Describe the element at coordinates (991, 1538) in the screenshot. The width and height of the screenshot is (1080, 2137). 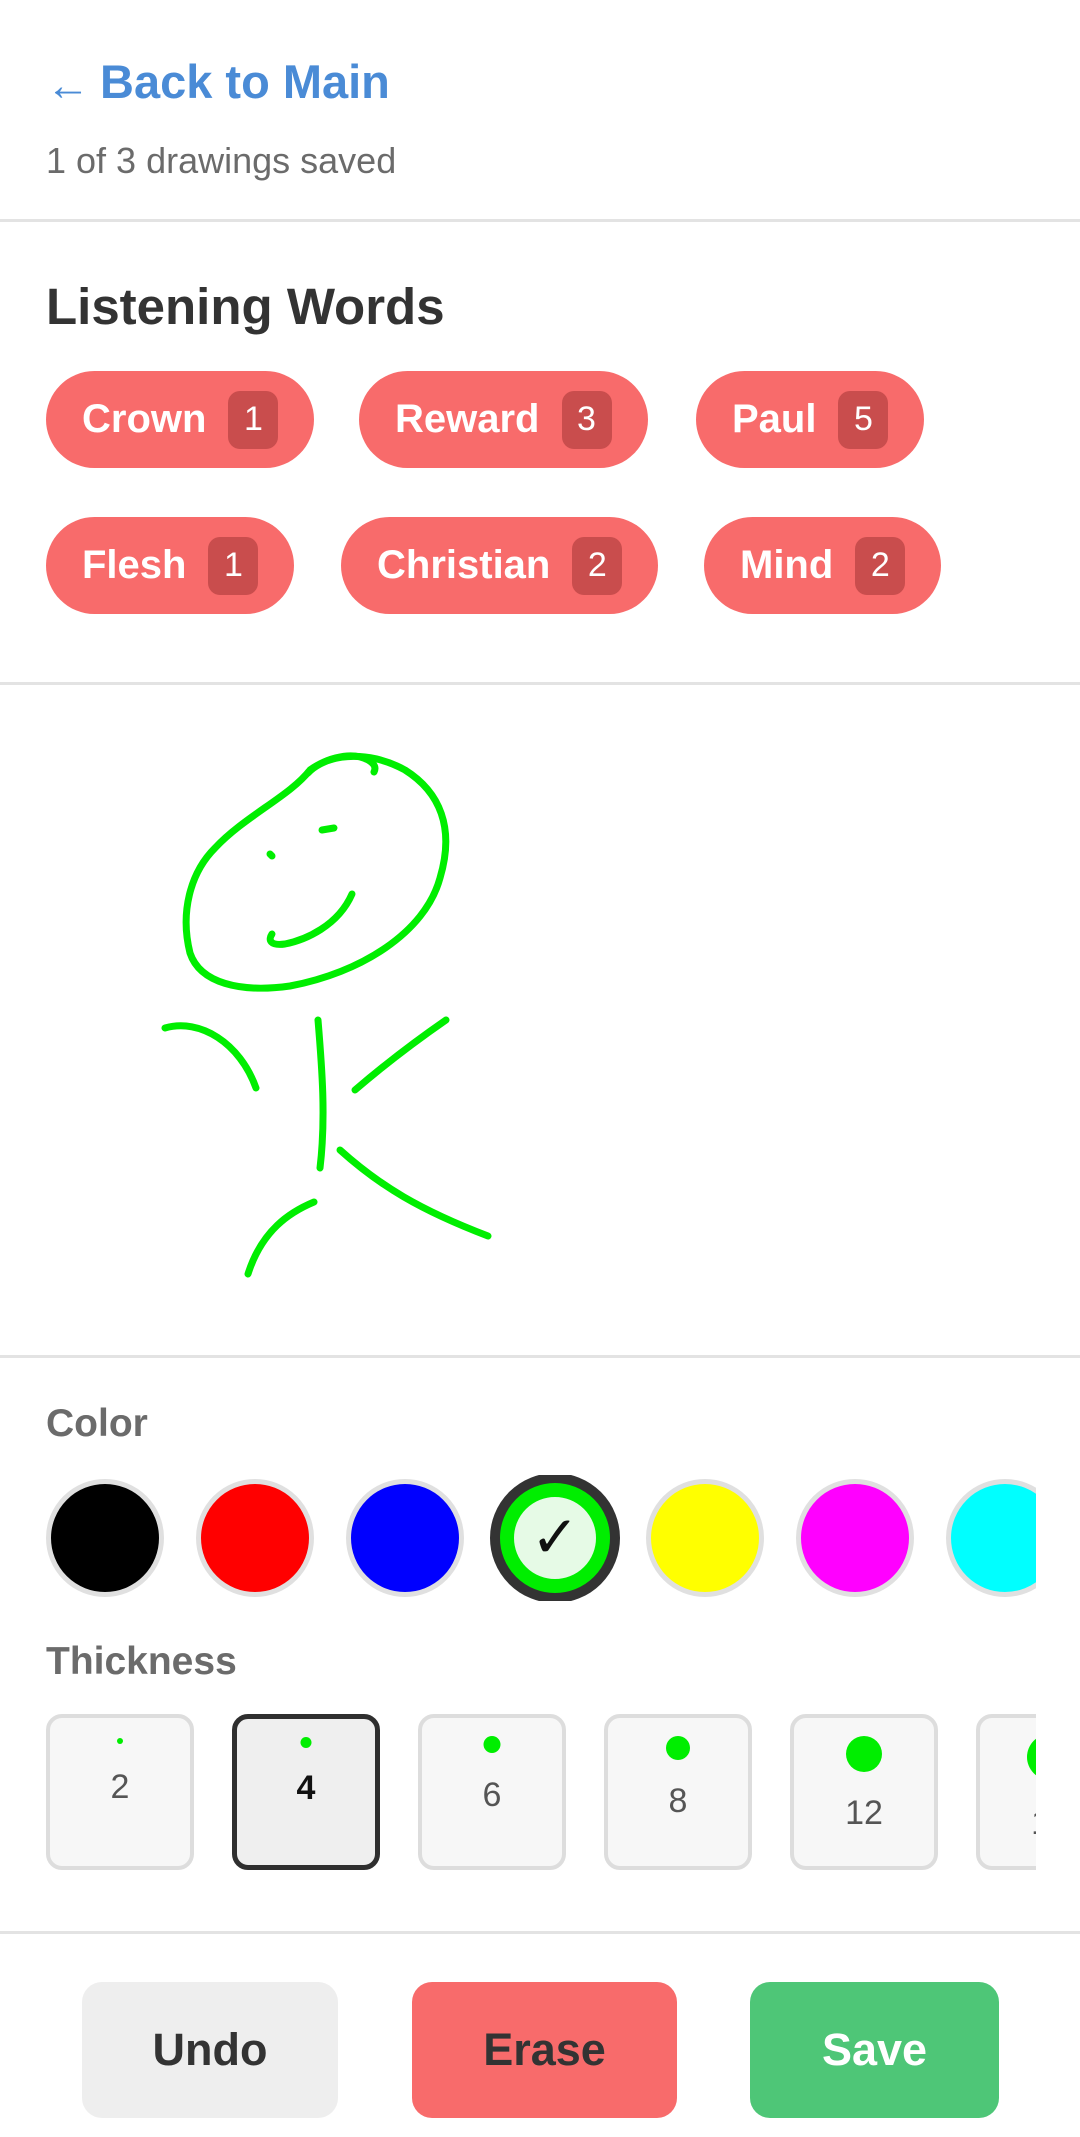
I see `color-swatch-cyan` at that location.